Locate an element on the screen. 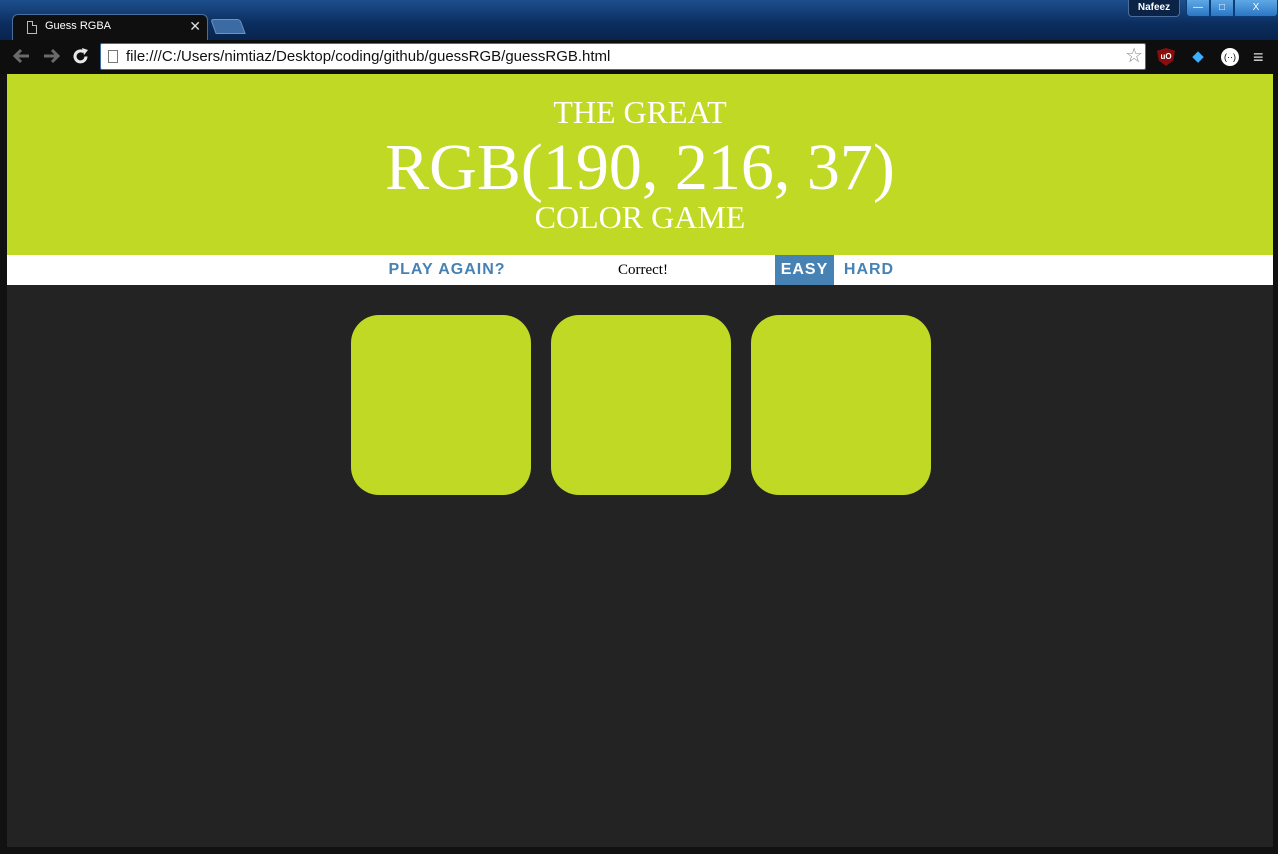 The image size is (1278, 854). forward-arrow-icon is located at coordinates (51, 57).